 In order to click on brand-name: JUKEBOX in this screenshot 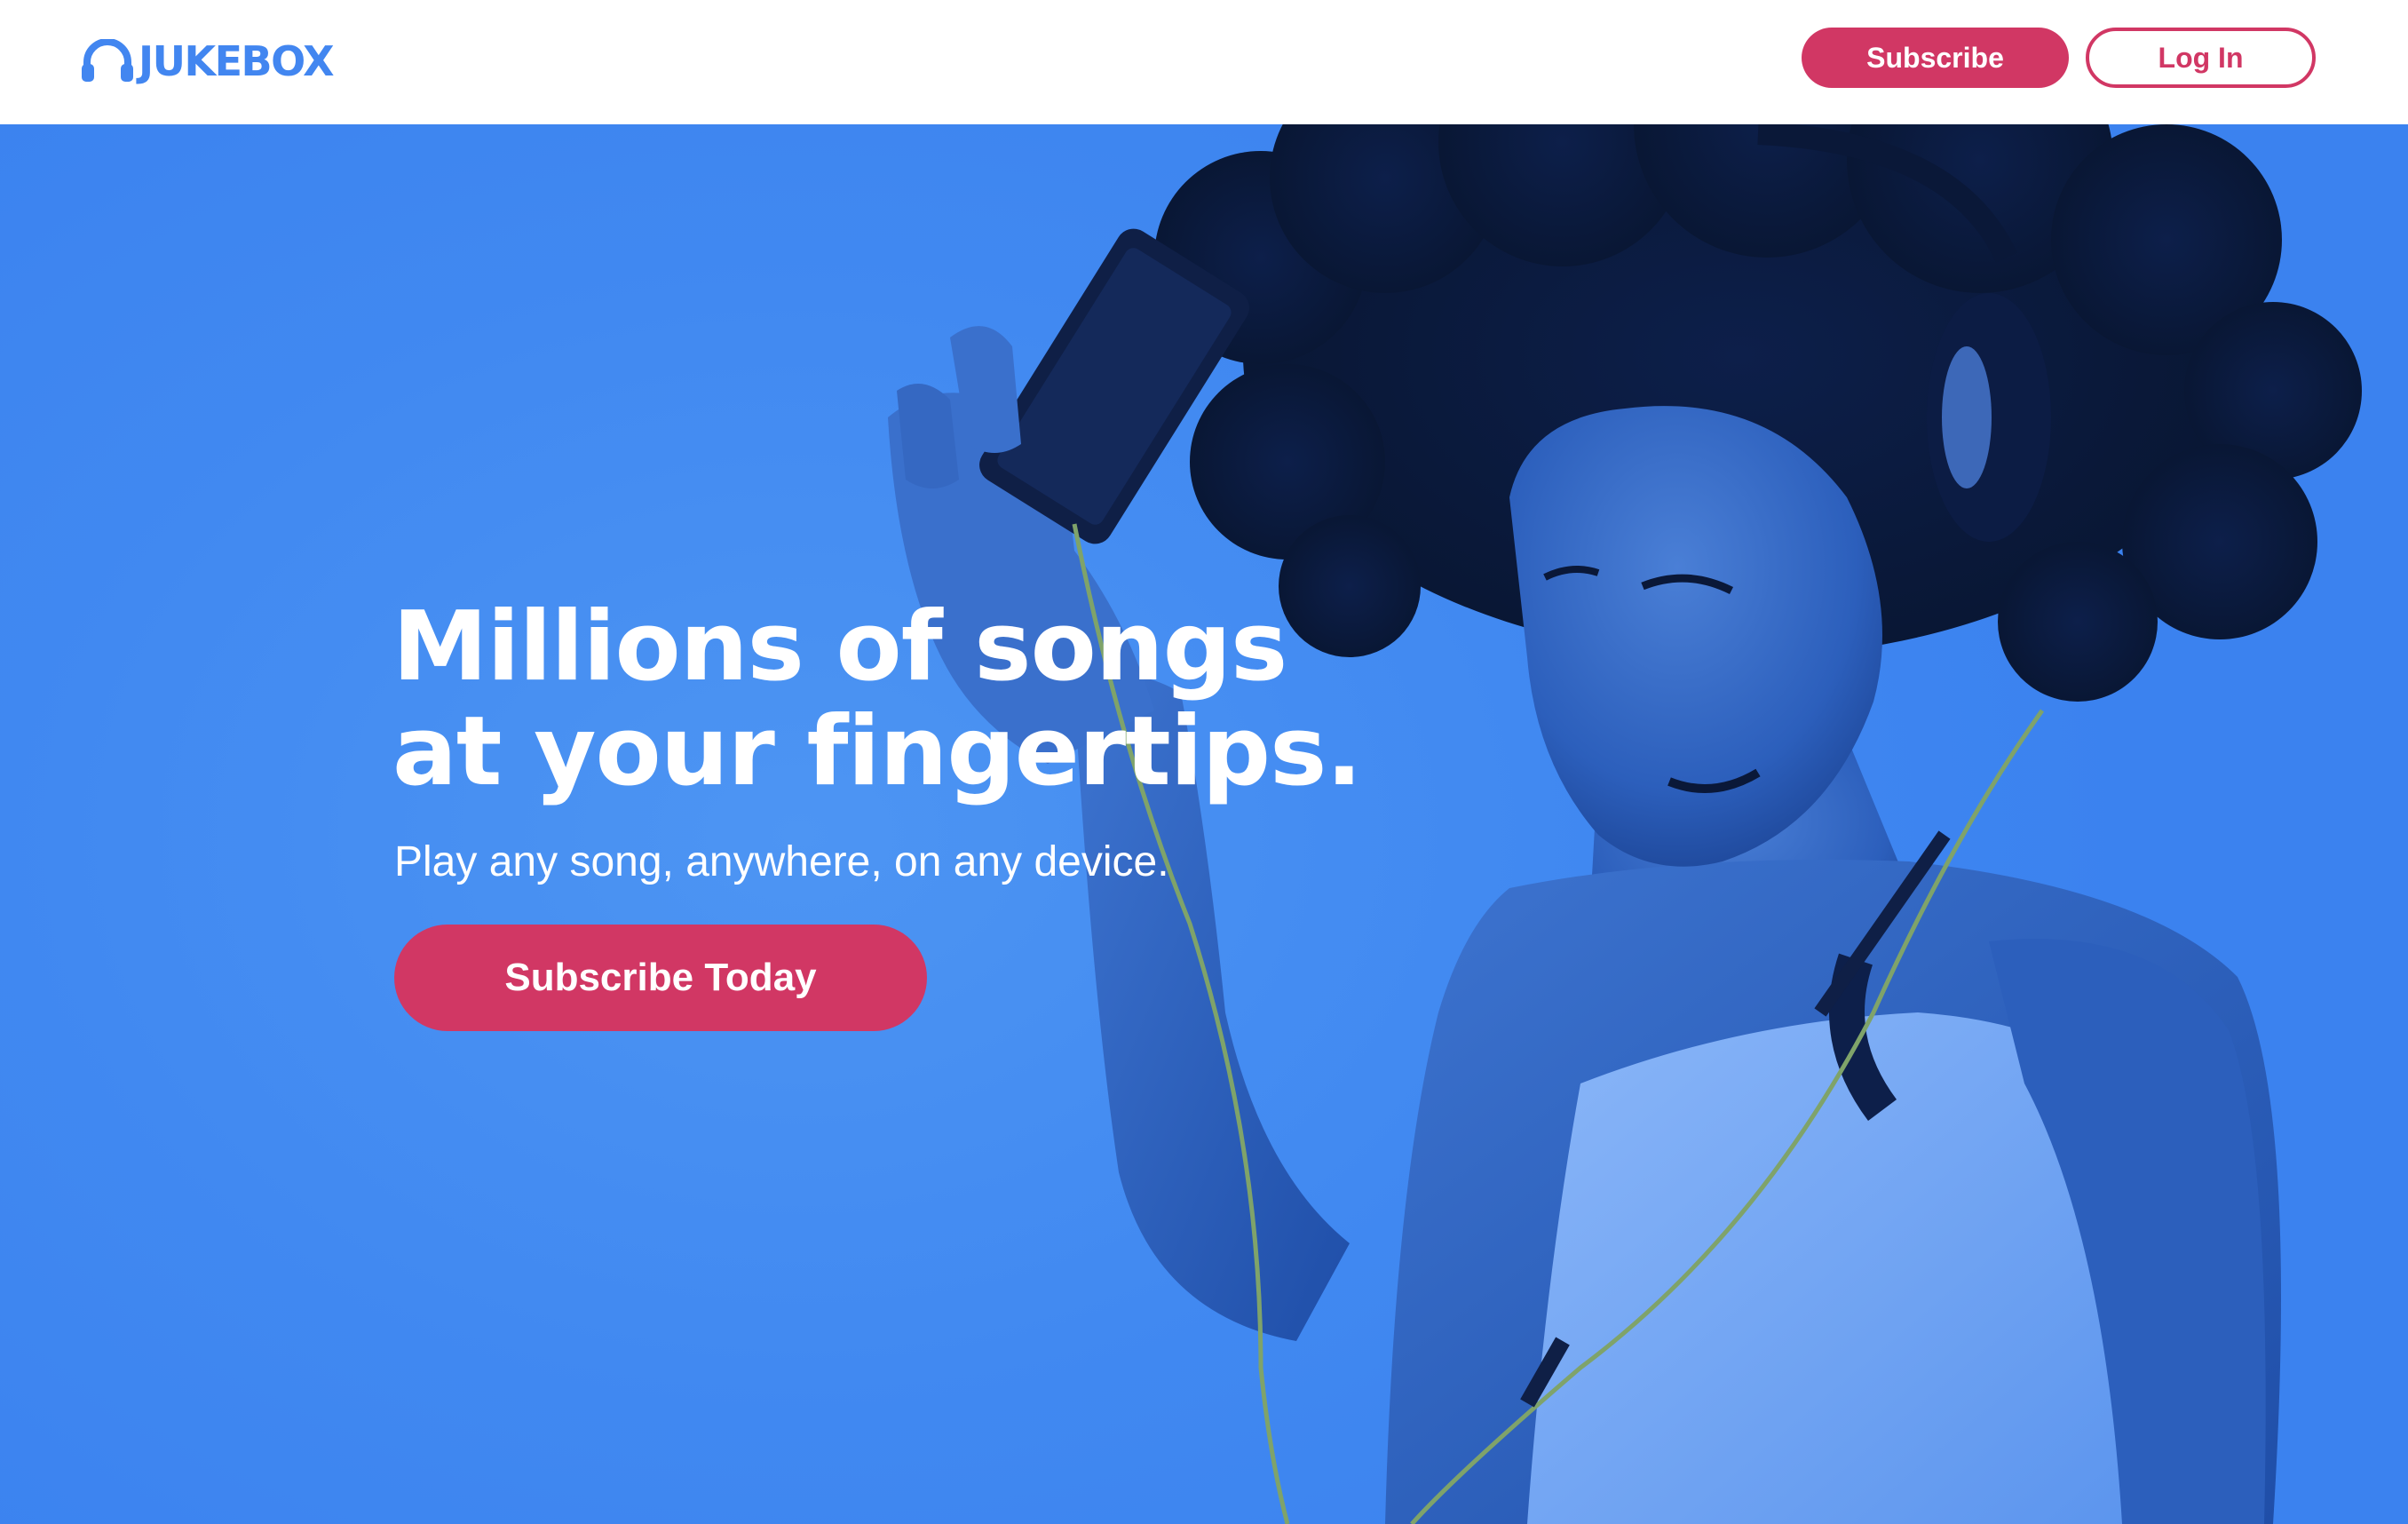, I will do `click(237, 61)`.